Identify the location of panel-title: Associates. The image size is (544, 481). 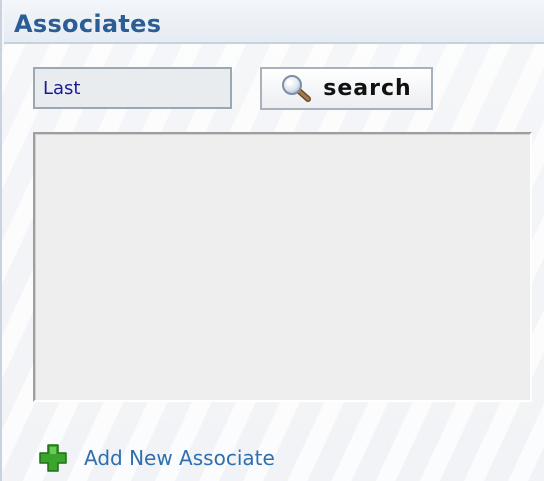
(88, 24).